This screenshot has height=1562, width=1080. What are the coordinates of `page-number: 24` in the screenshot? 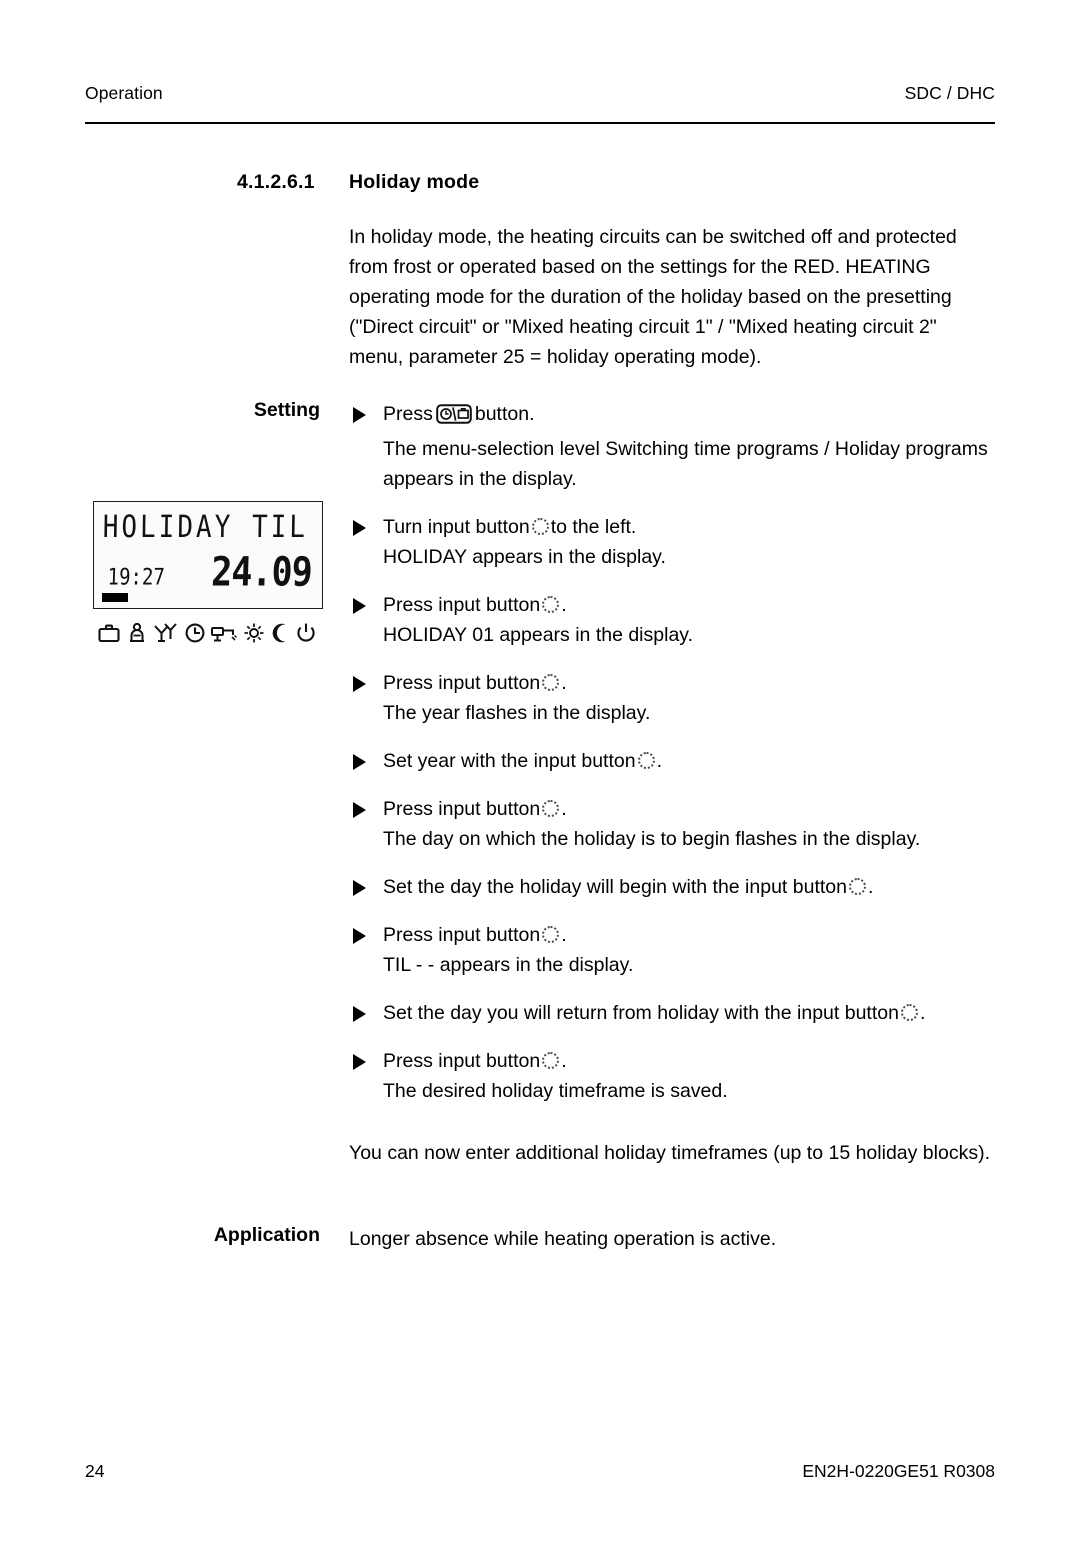 It's located at (95, 1471).